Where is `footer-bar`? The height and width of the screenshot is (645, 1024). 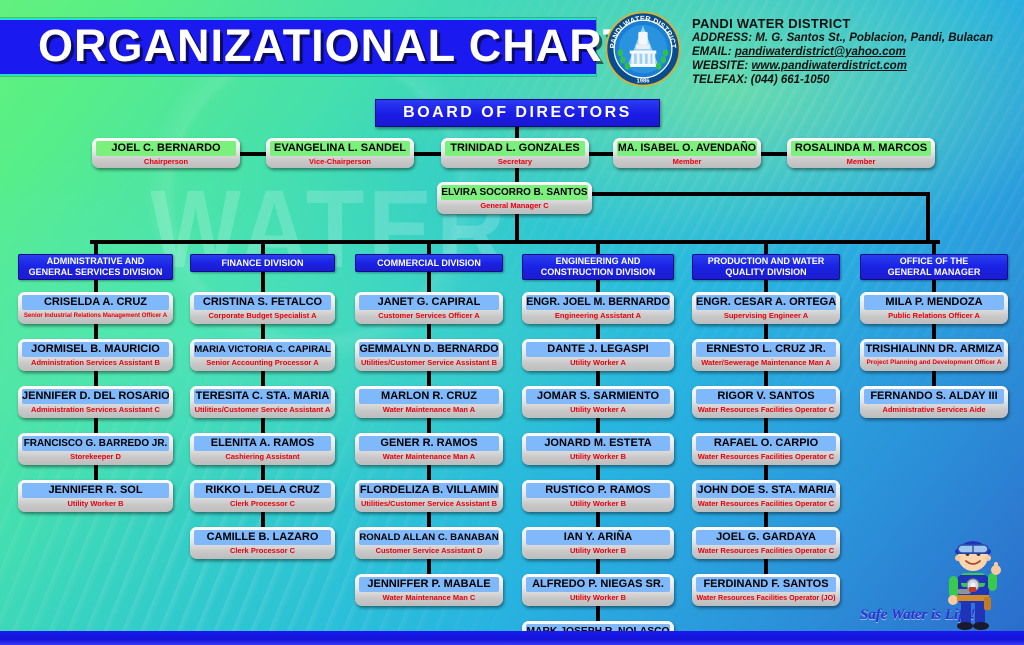
footer-bar is located at coordinates (512, 638).